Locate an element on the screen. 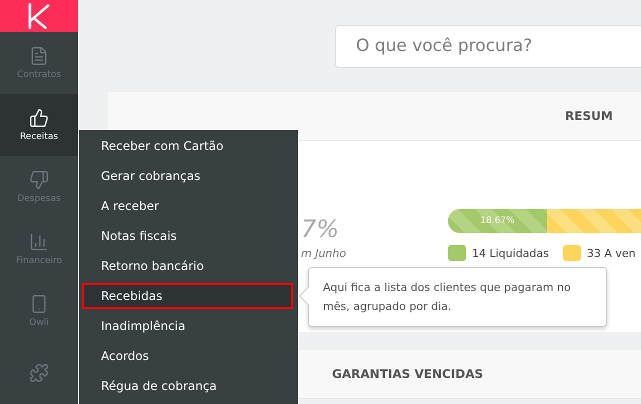  logo-k-icon is located at coordinates (39, 16).